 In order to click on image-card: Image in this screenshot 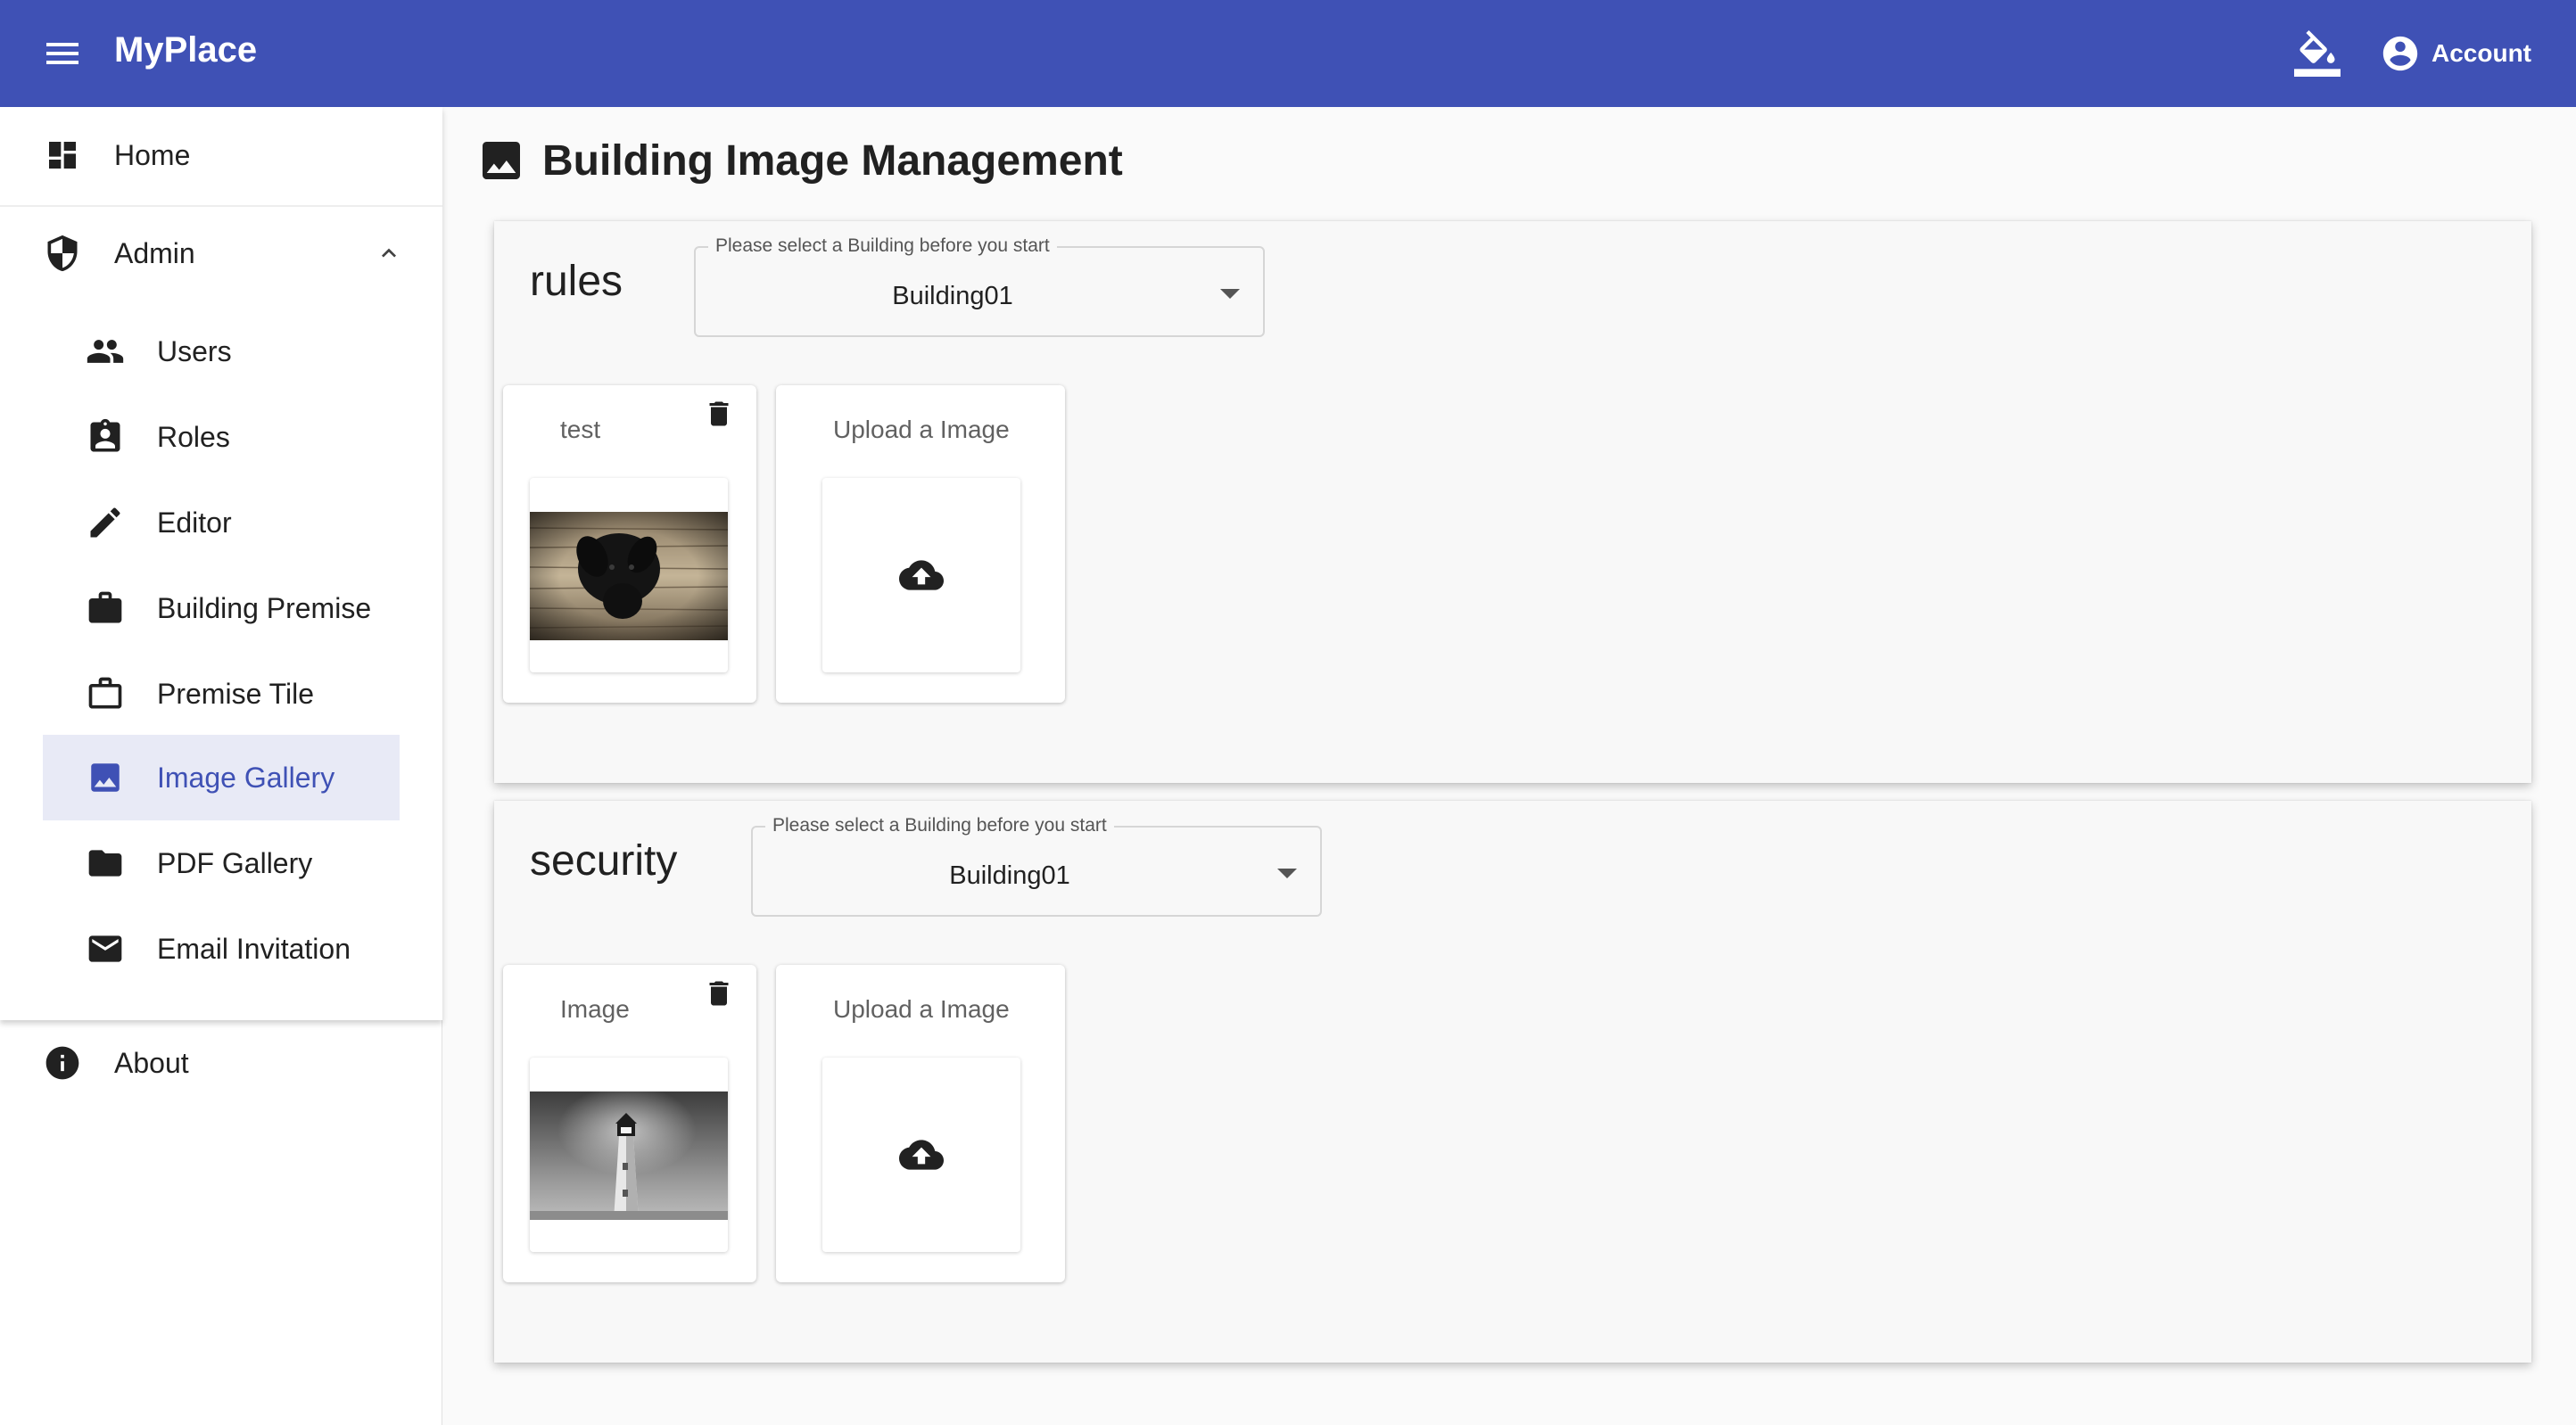, I will do `click(630, 1123)`.